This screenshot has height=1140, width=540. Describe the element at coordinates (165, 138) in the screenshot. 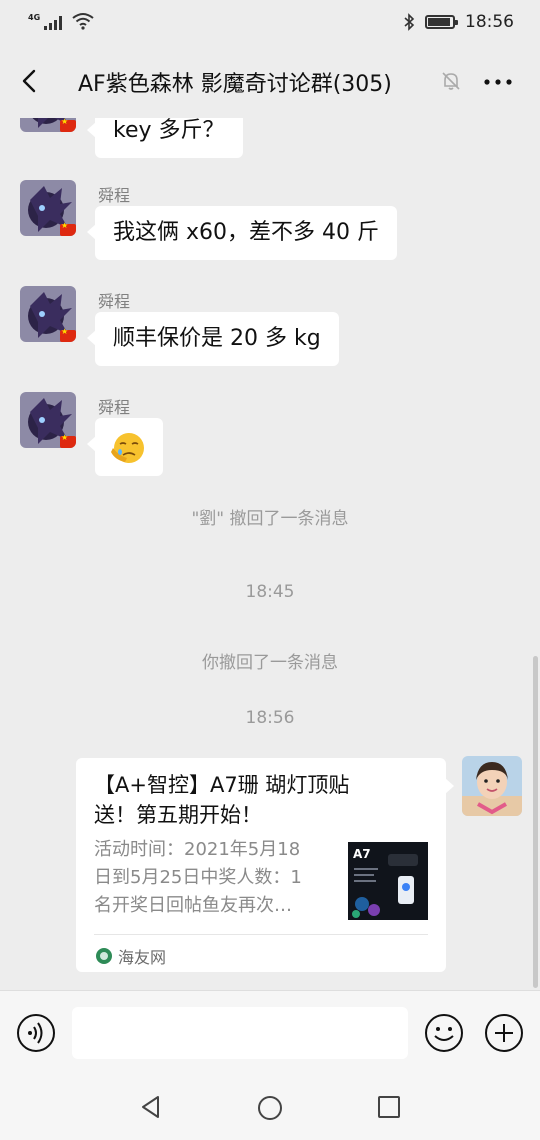

I see `message-bubble: key 多斤？` at that location.